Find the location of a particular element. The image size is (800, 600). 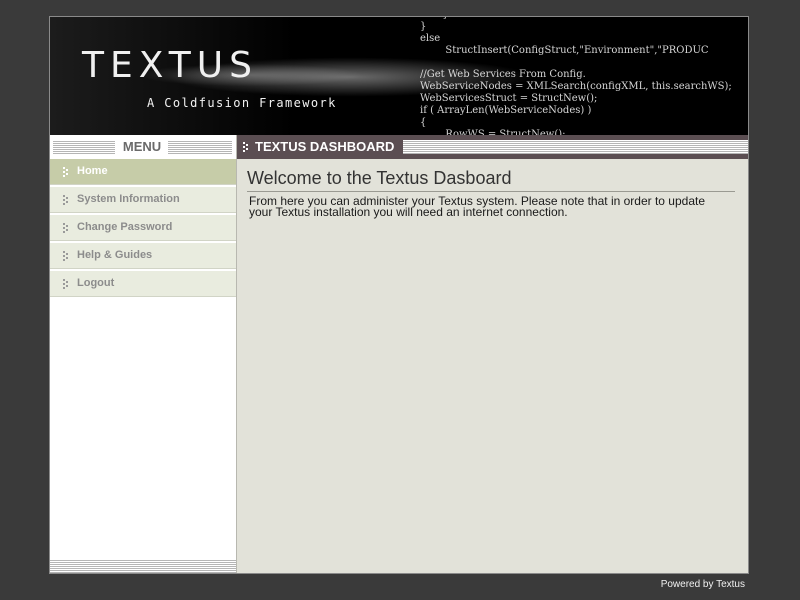

logo-subtitle: A Coldfusion Framework is located at coordinates (242, 103).